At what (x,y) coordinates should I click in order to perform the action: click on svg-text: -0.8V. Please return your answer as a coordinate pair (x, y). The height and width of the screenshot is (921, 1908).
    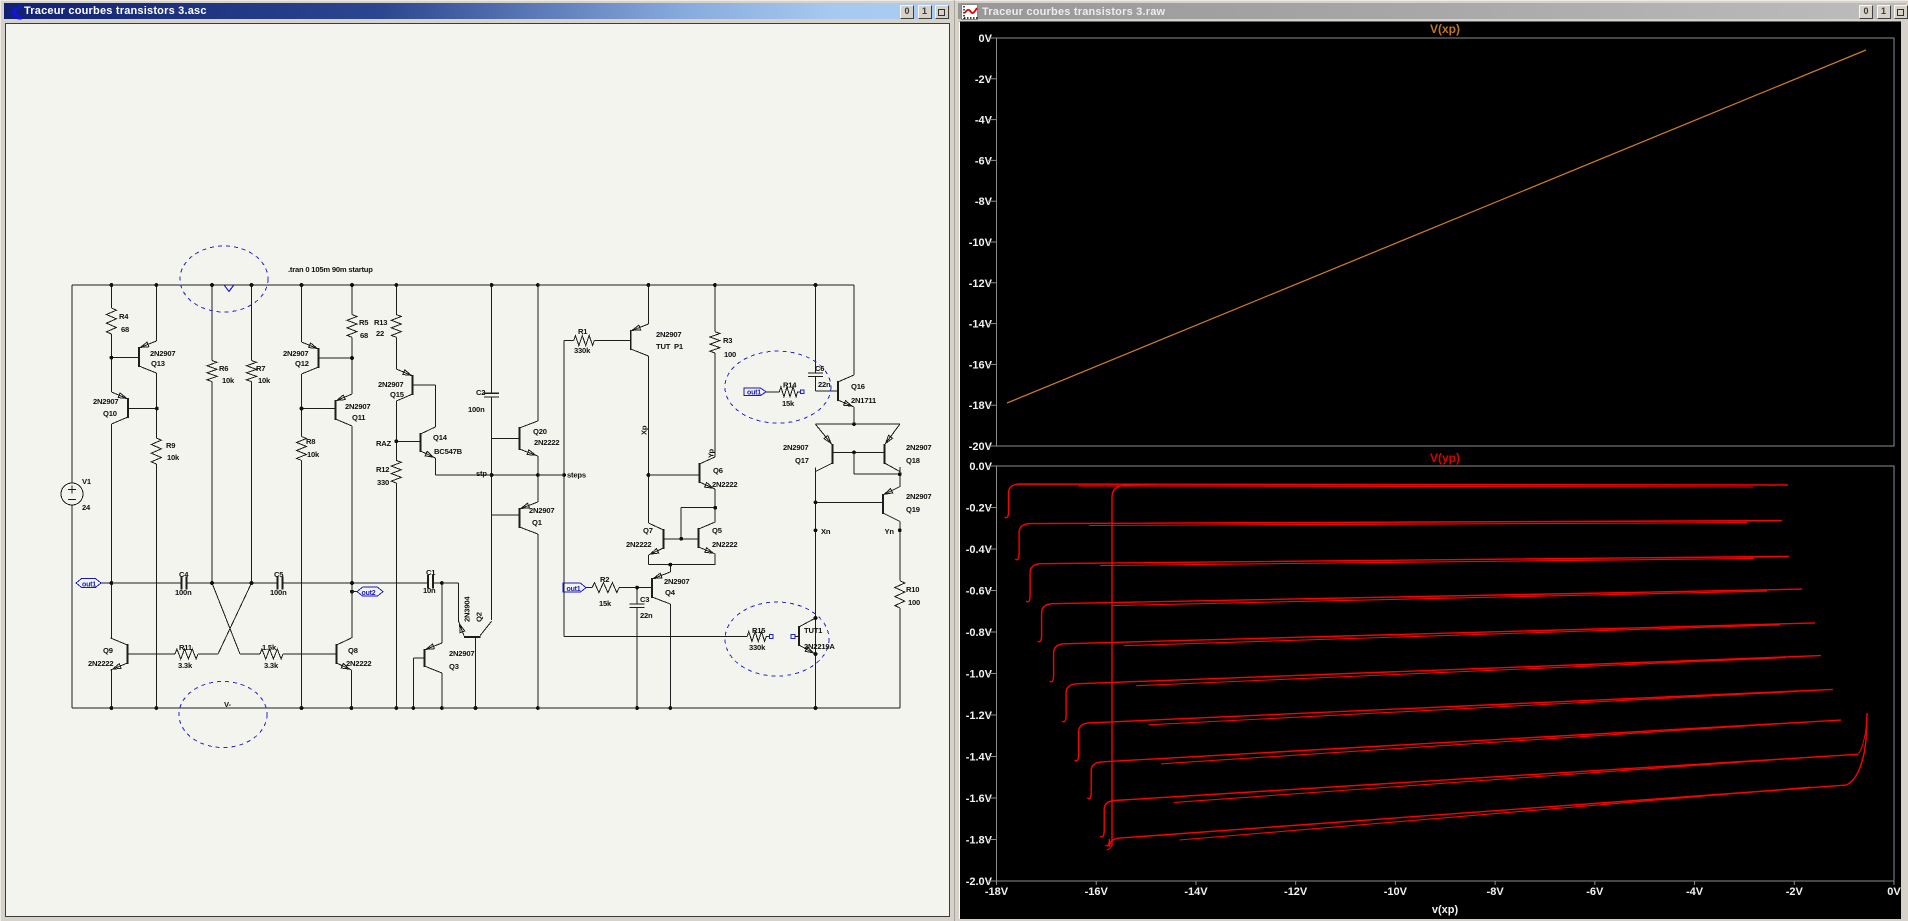
    Looking at the image, I should click on (979, 633).